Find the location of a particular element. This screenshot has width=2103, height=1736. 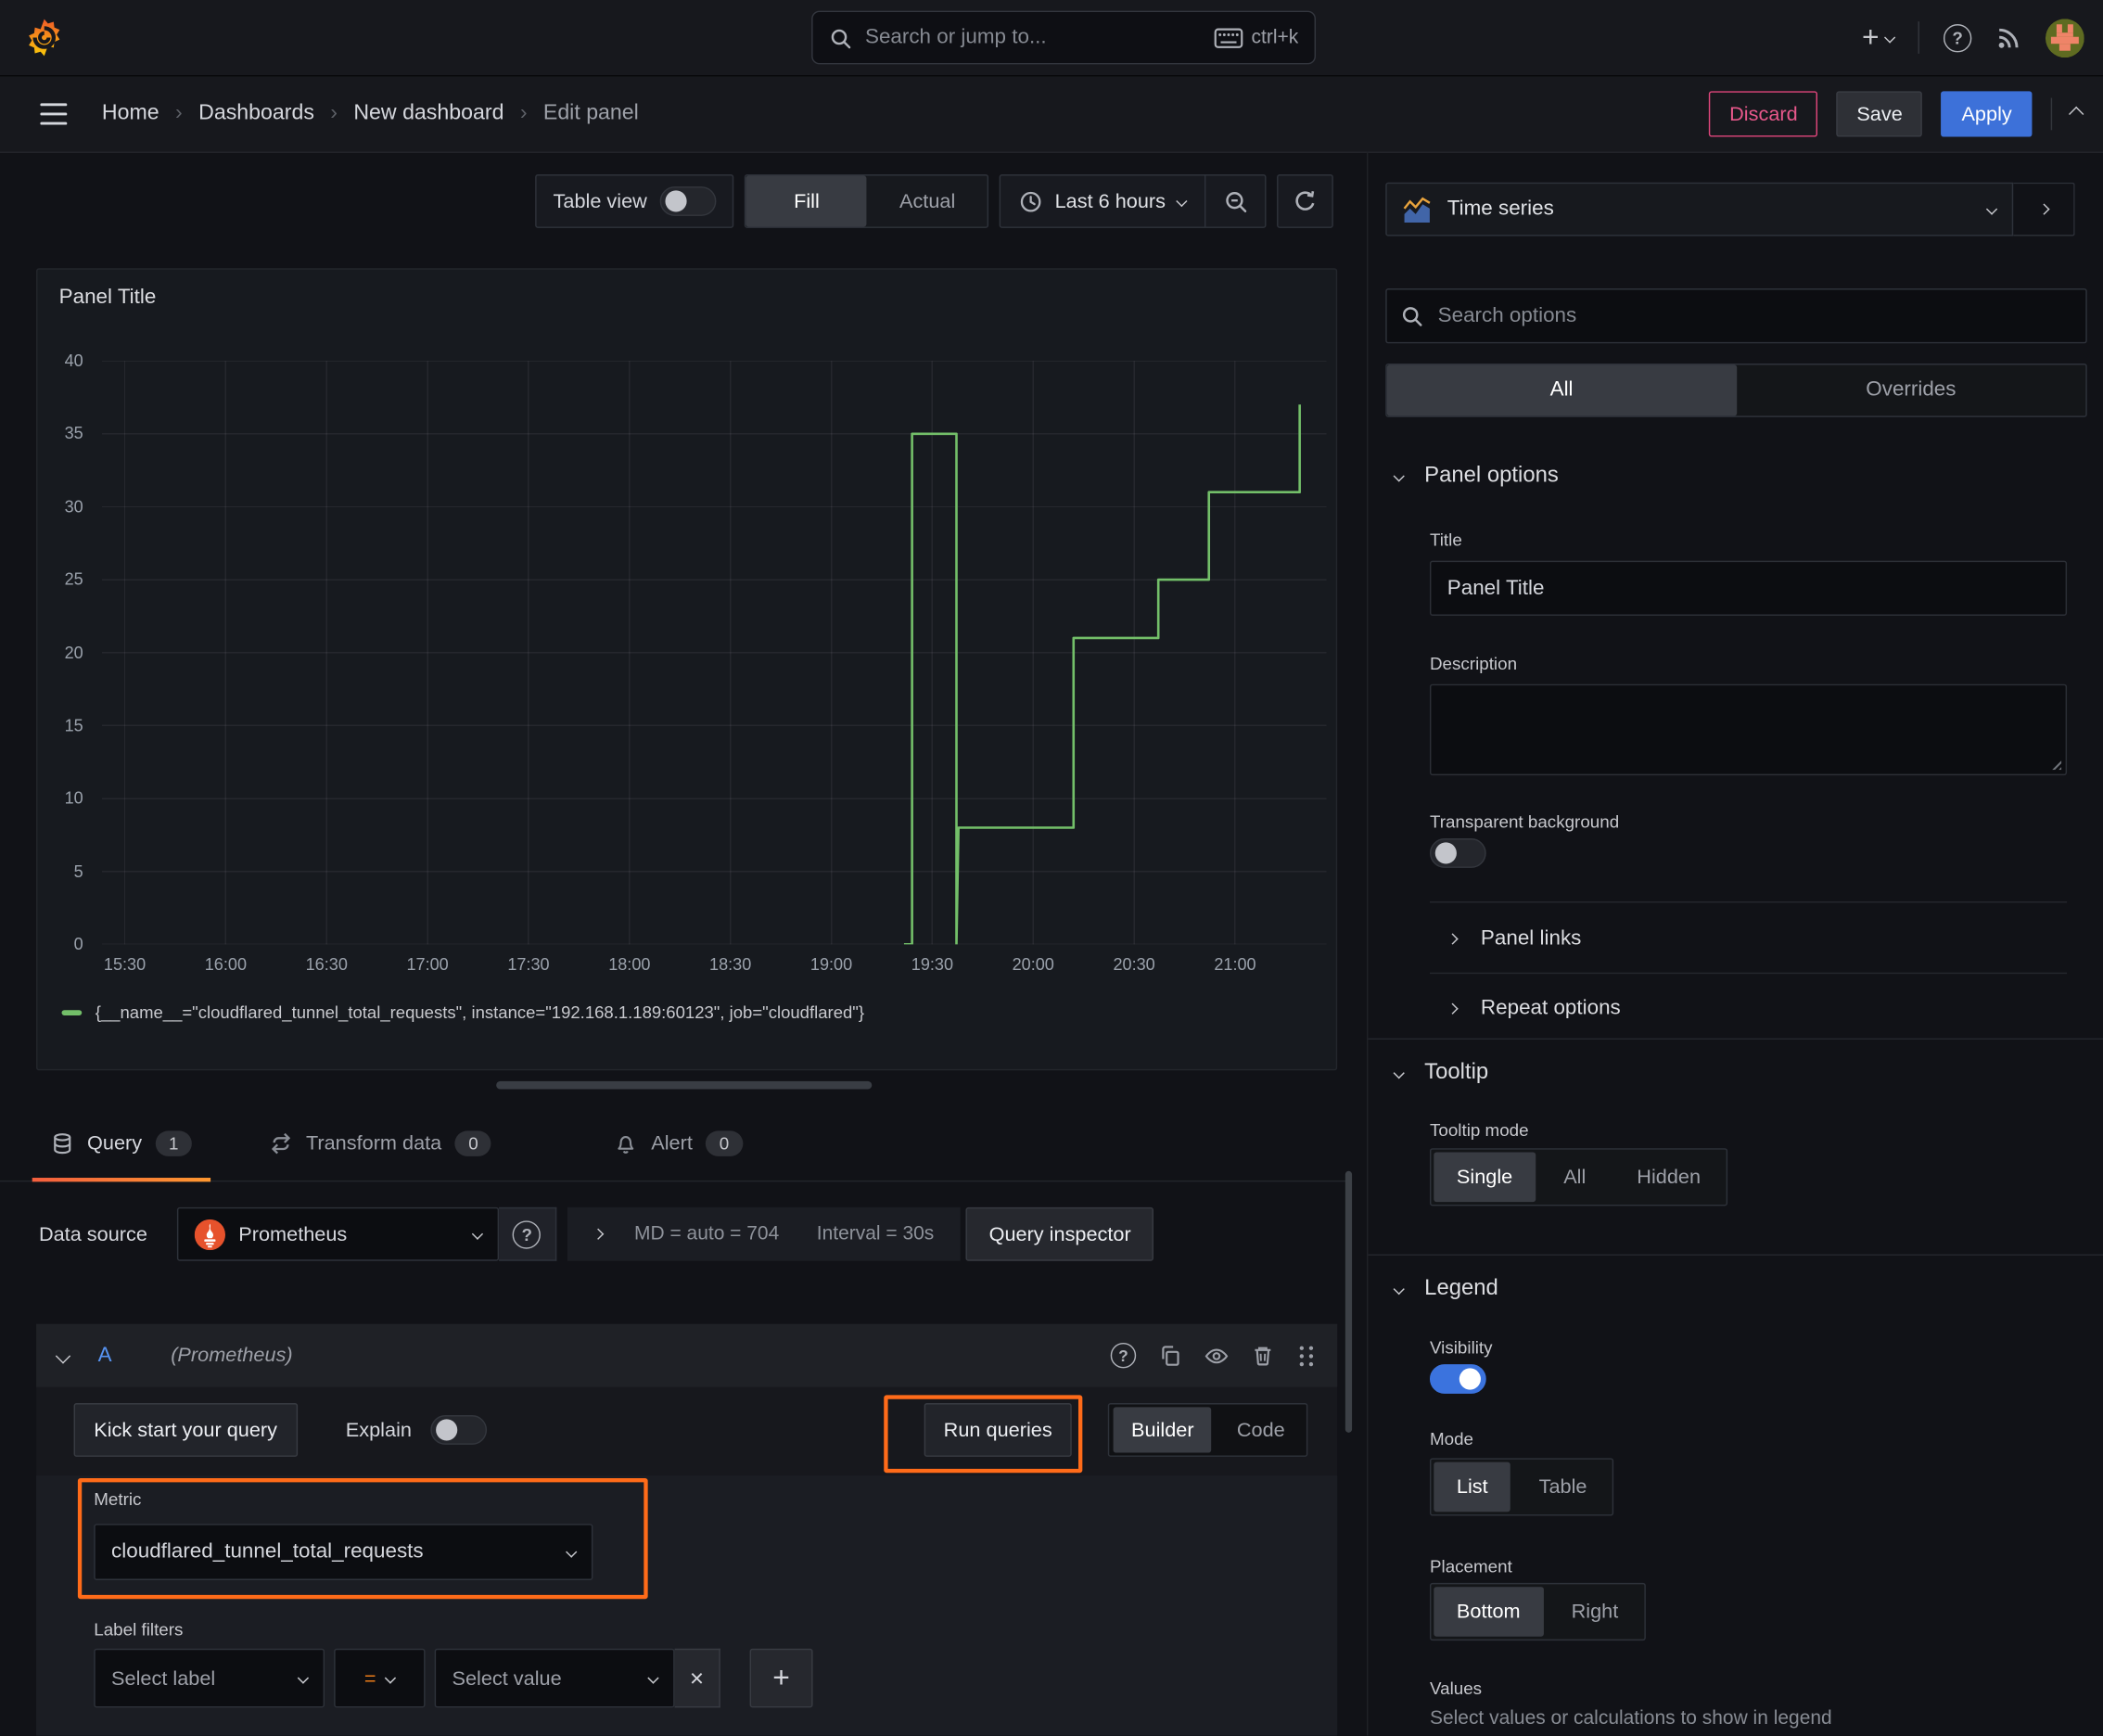

resize-drag-handle is located at coordinates (684, 1085).